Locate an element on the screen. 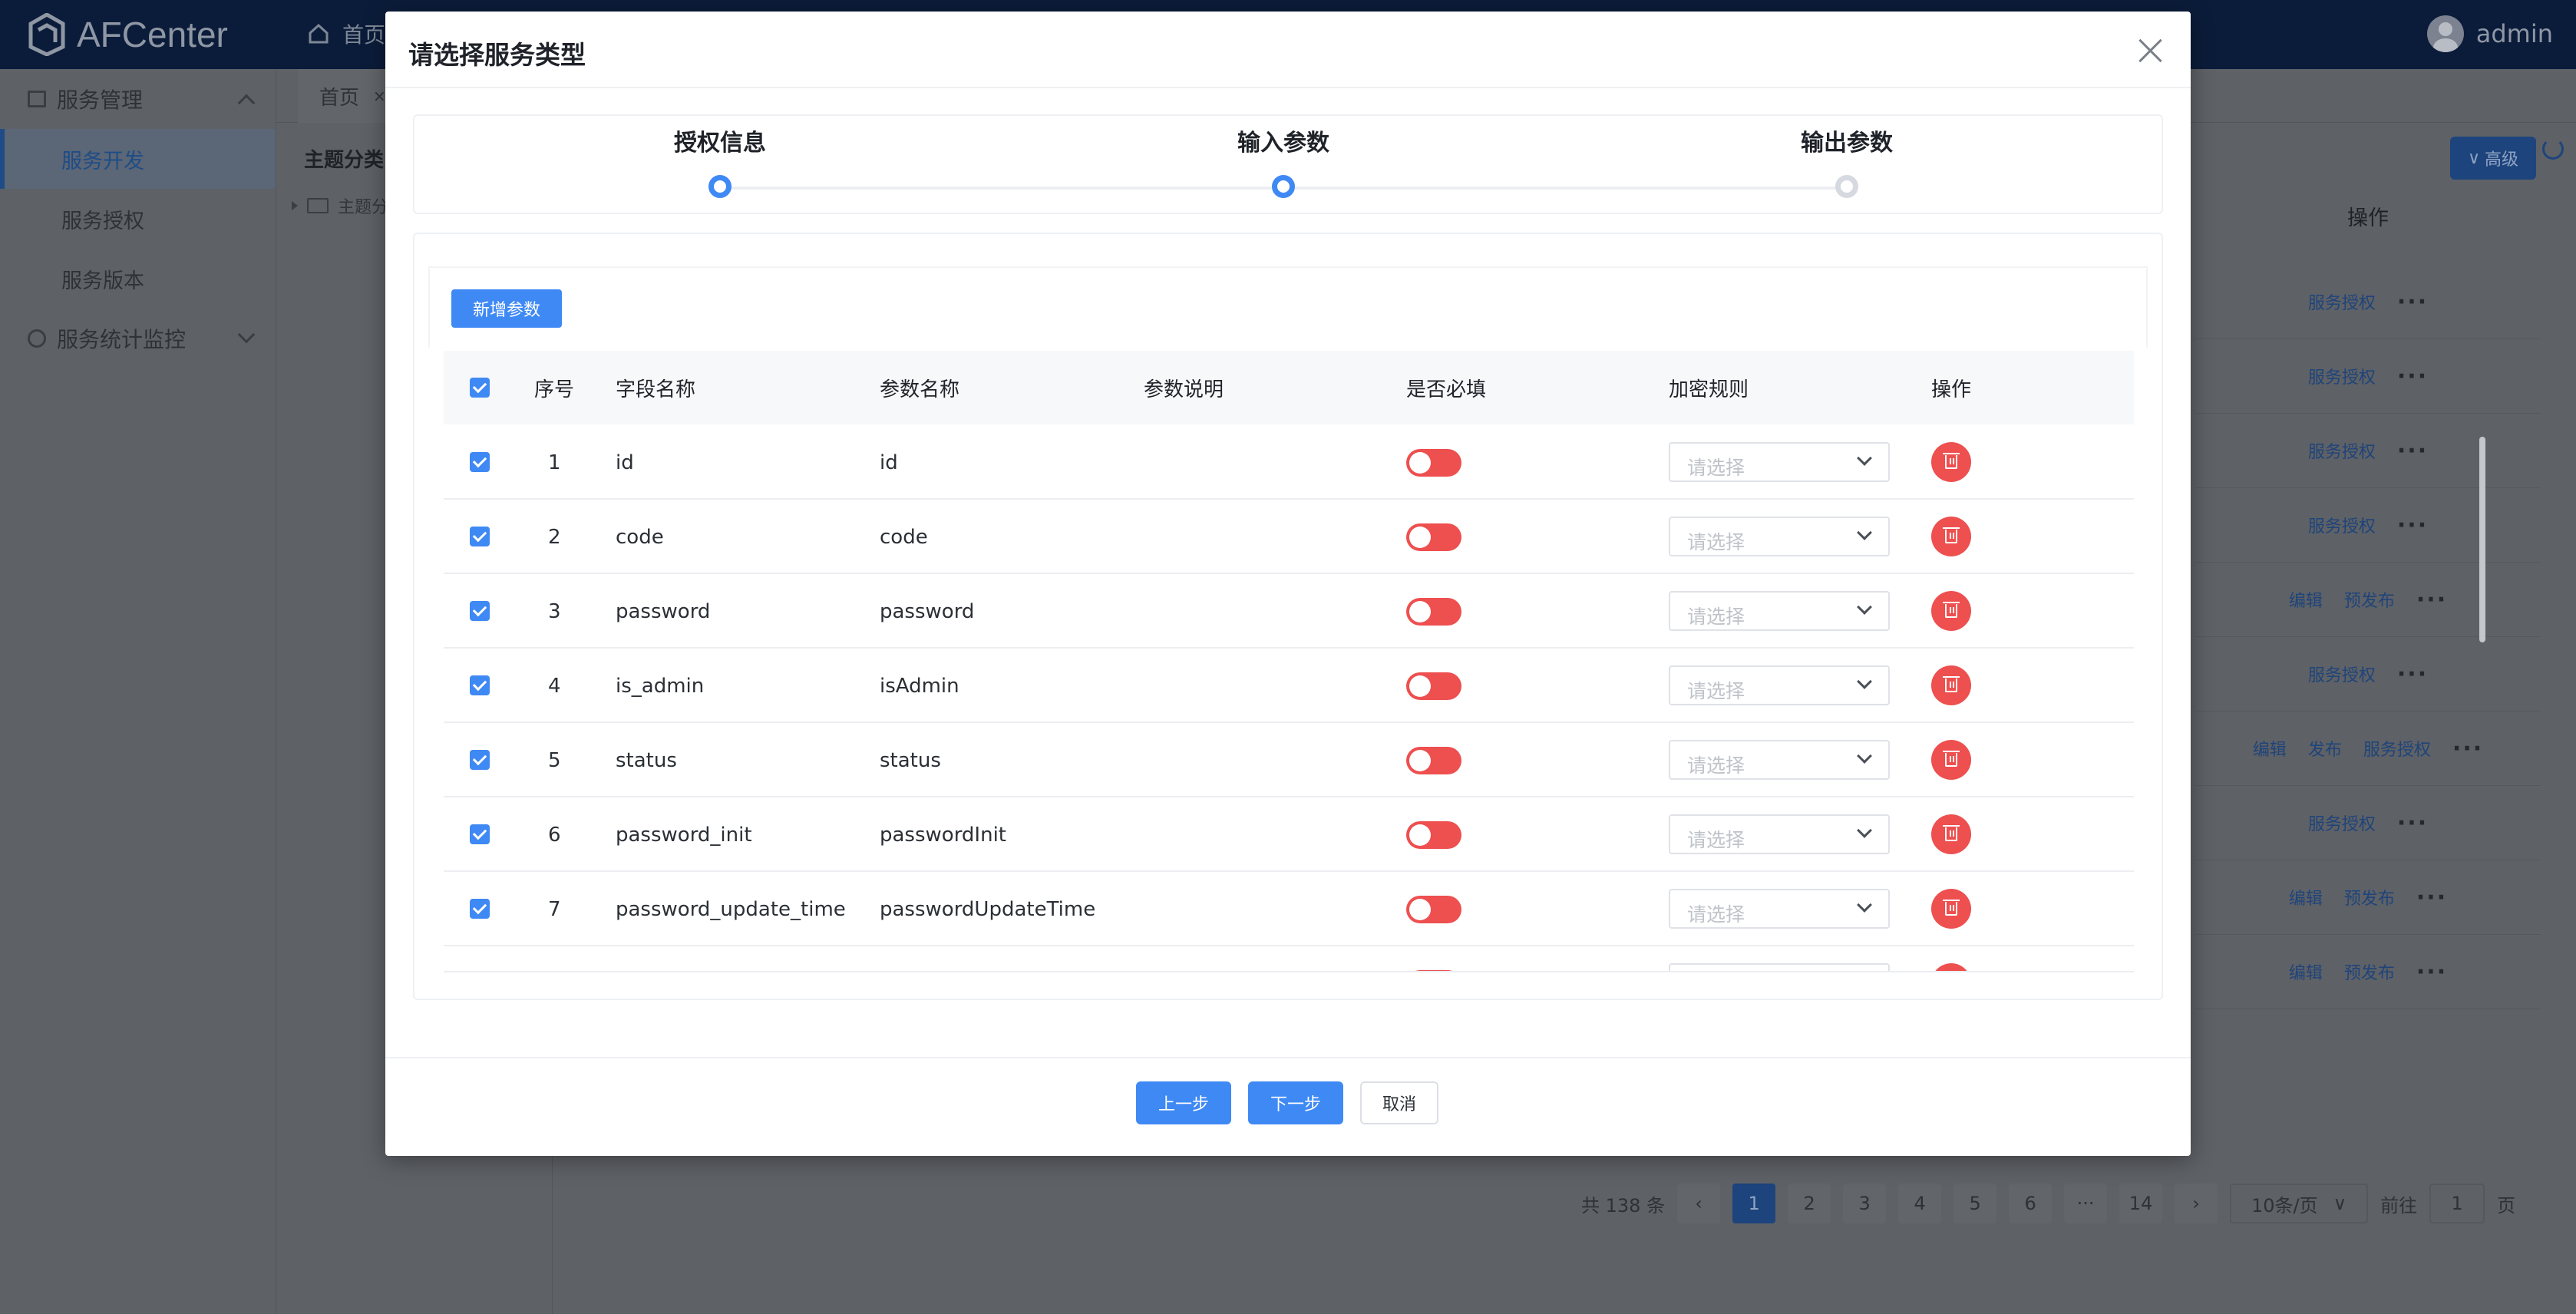 This screenshot has width=2576, height=1314. select-placeholder: 请选择 is located at coordinates (1716, 542).